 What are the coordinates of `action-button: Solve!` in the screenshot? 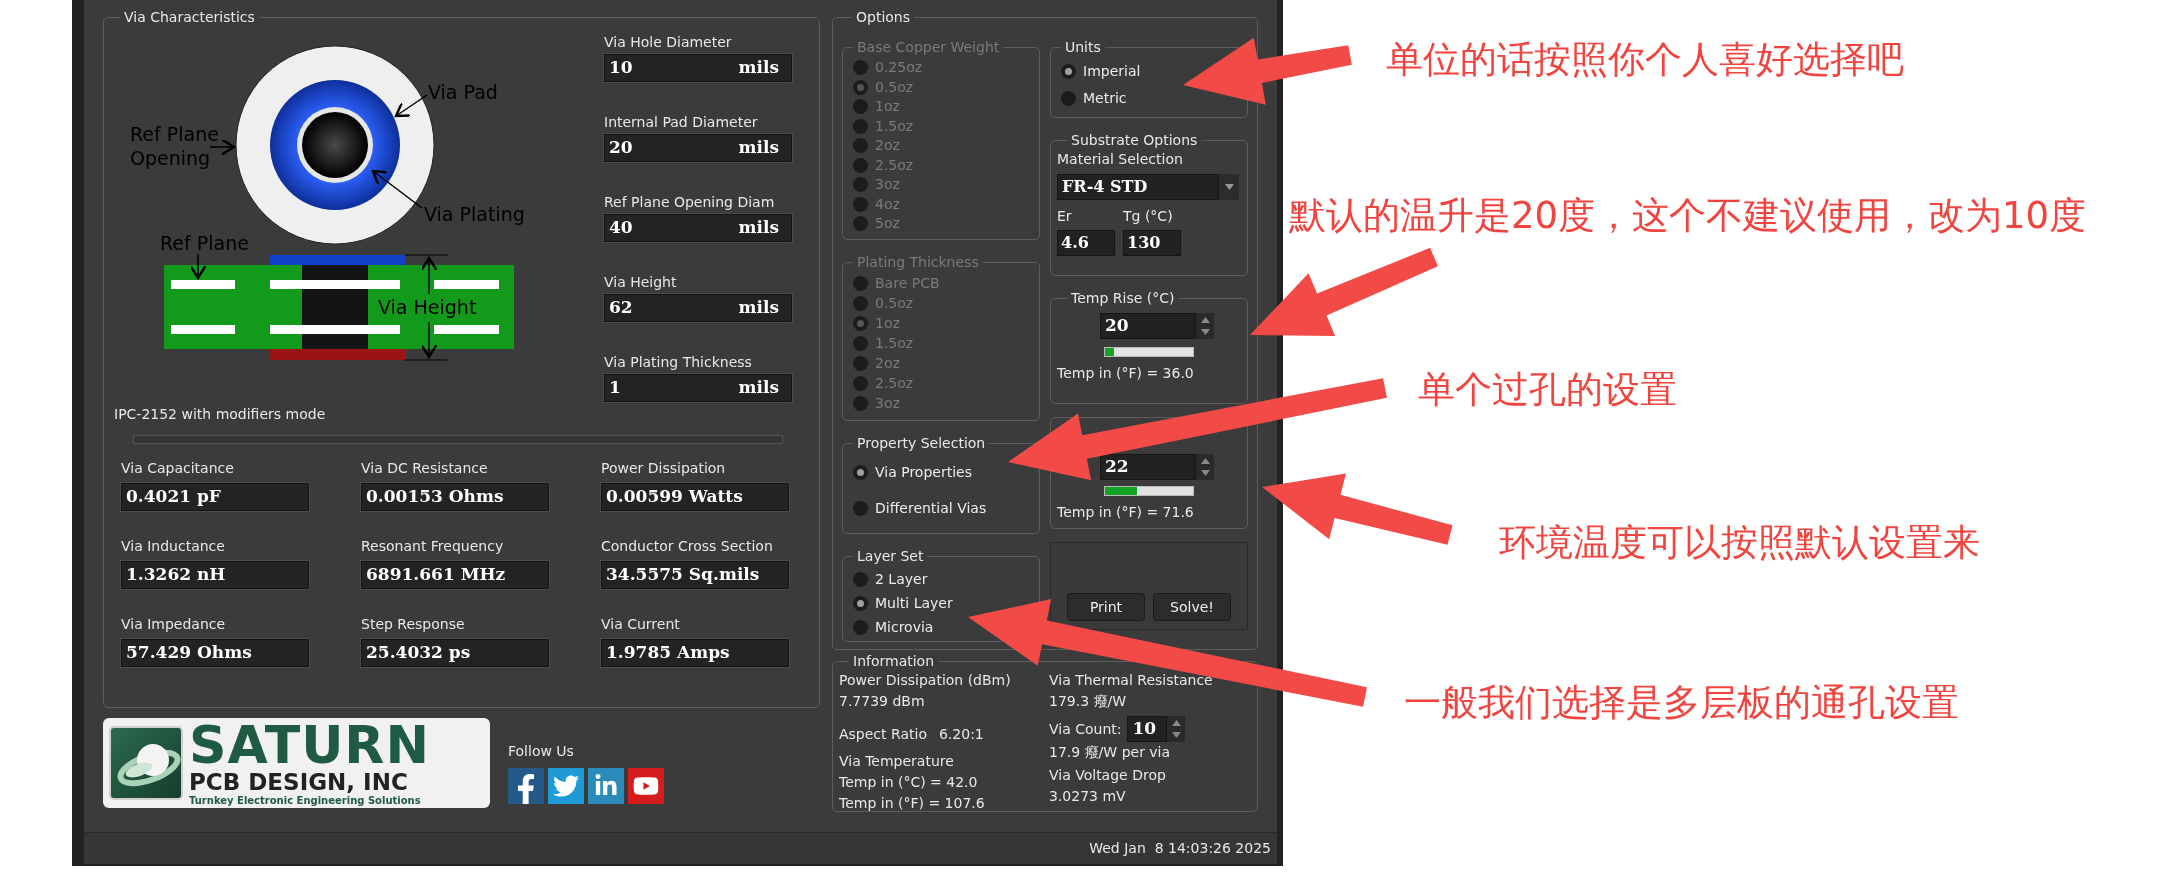 It's located at (1192, 607).